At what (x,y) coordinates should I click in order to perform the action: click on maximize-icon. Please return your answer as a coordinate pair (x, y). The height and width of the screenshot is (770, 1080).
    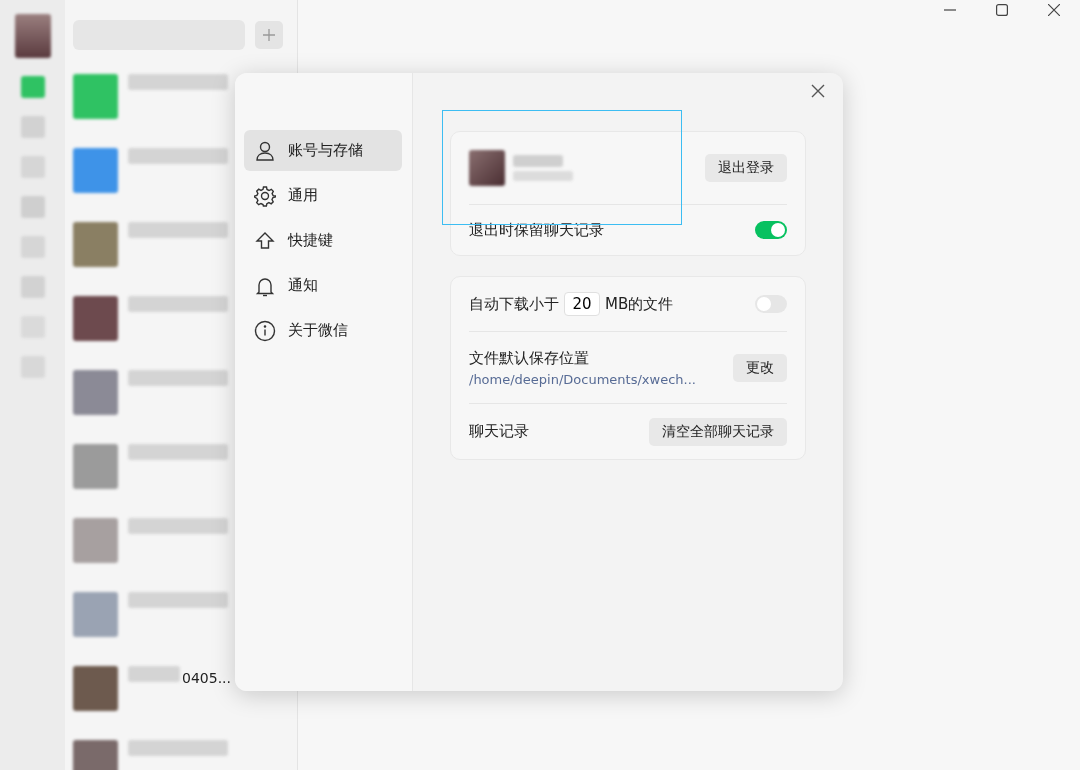
    Looking at the image, I should click on (1002, 10).